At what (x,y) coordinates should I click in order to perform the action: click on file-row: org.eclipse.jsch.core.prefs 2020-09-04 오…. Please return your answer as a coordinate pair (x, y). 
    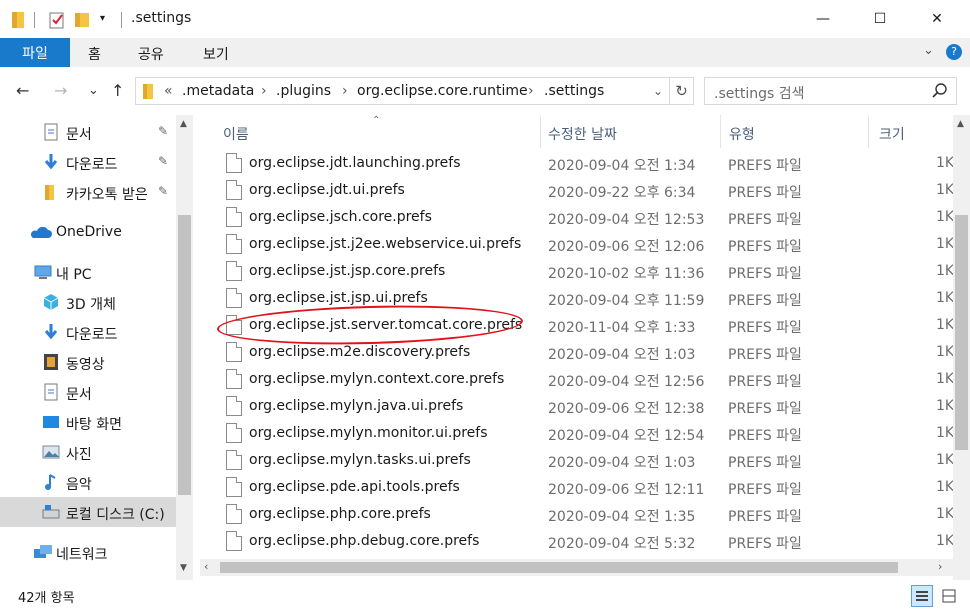
    Looking at the image, I should click on (588, 217).